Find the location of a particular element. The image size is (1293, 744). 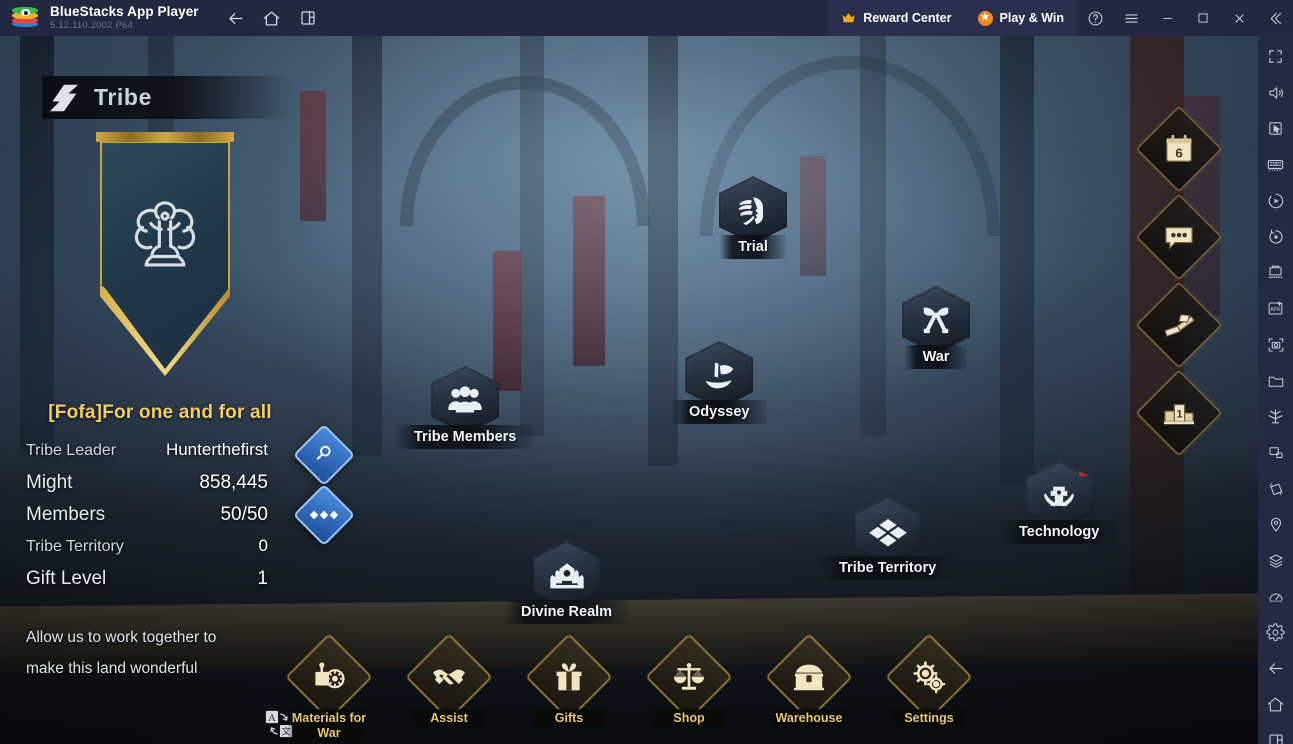

location-icon is located at coordinates (1275, 524).